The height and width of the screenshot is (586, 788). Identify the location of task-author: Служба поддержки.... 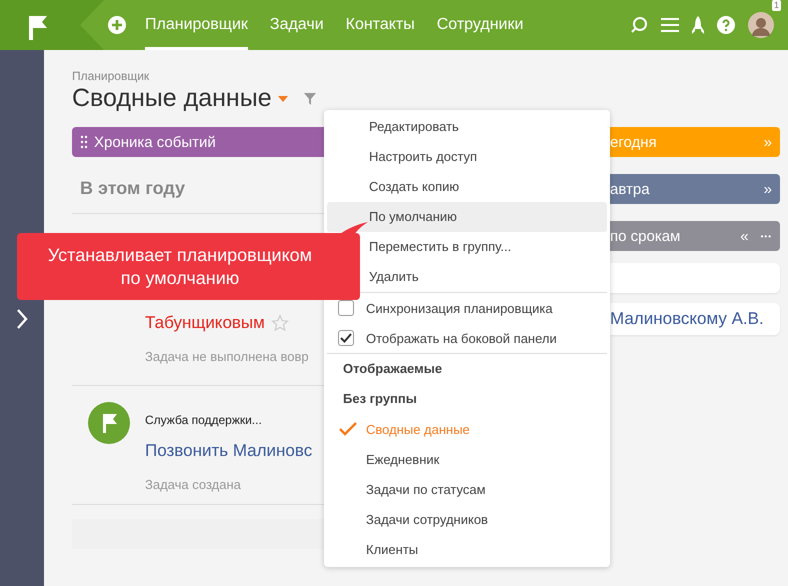
(204, 420).